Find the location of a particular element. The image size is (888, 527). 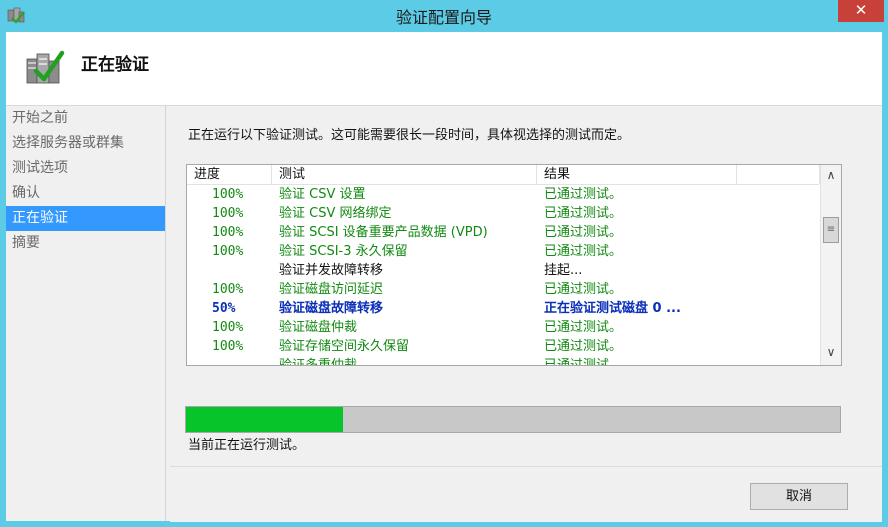

progress-fill is located at coordinates (264, 419).